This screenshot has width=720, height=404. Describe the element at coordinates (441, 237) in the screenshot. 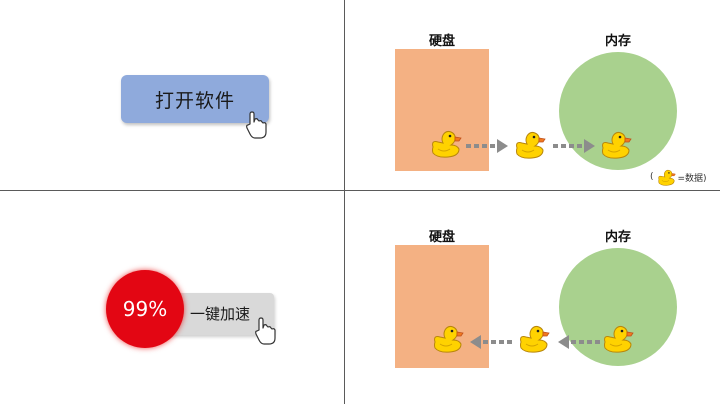

I see `disk-label-bottom: 硬盘` at that location.